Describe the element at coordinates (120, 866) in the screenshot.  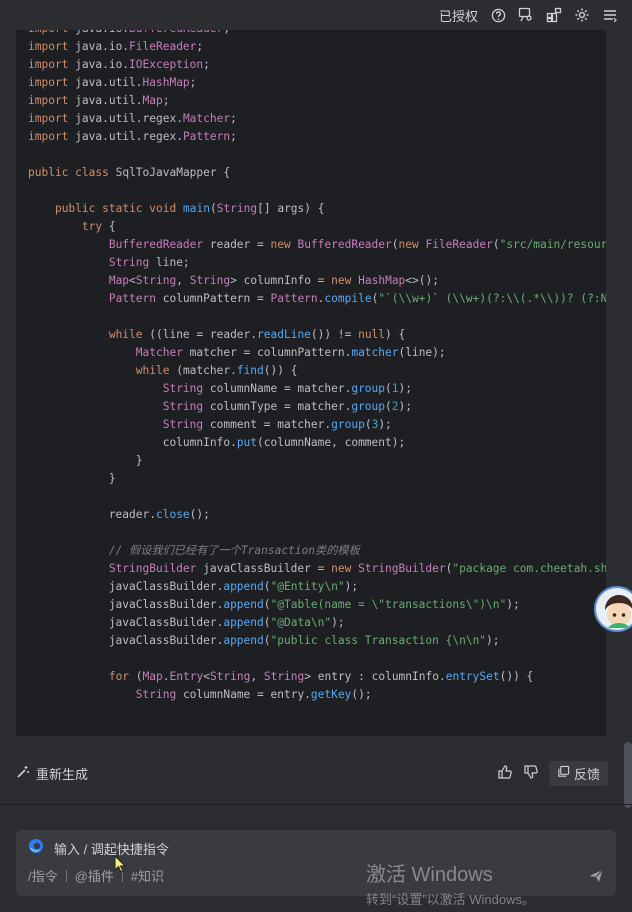
I see `mouse-cursor` at that location.